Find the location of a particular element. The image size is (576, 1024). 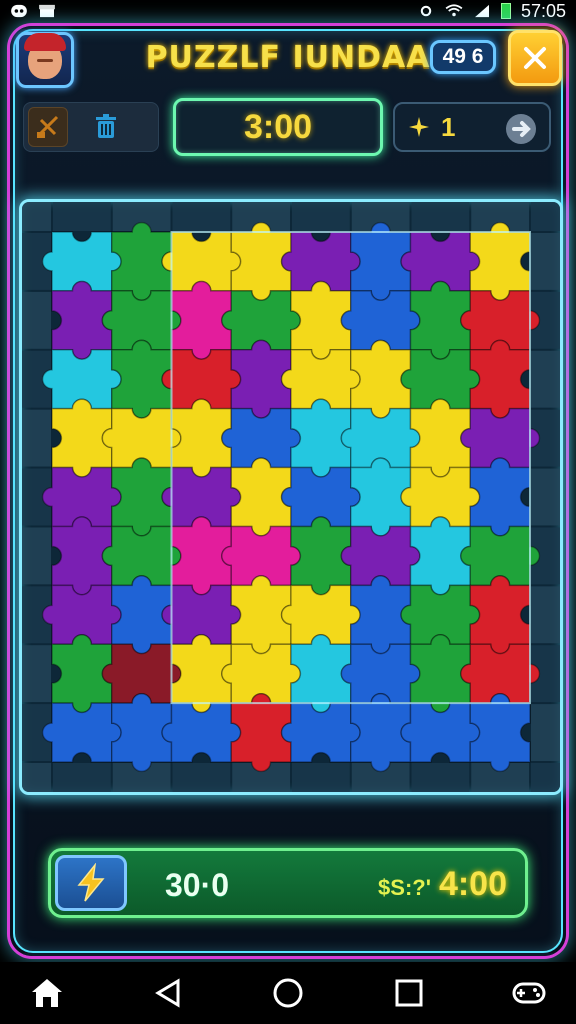

trash-icon is located at coordinates (106, 126).